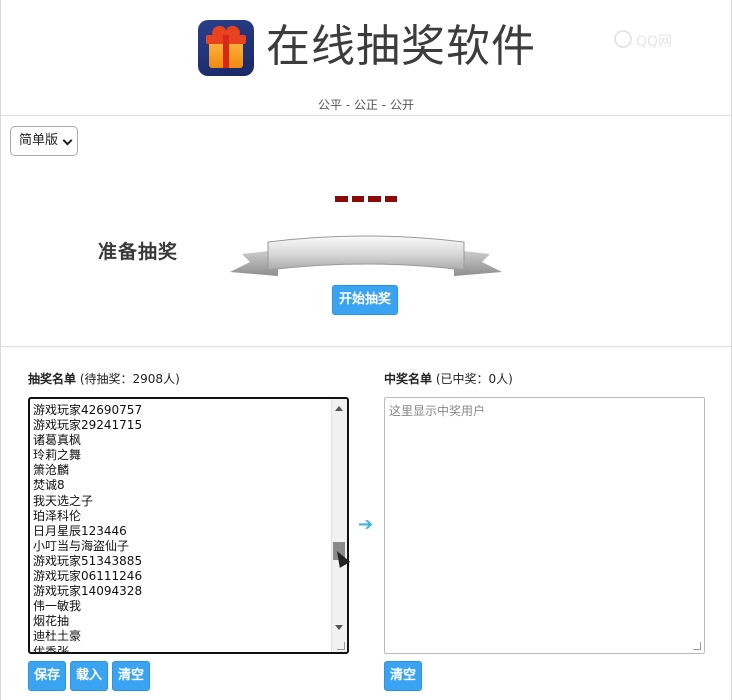  I want to click on page-title: 在线抽奖软件, so click(401, 46).